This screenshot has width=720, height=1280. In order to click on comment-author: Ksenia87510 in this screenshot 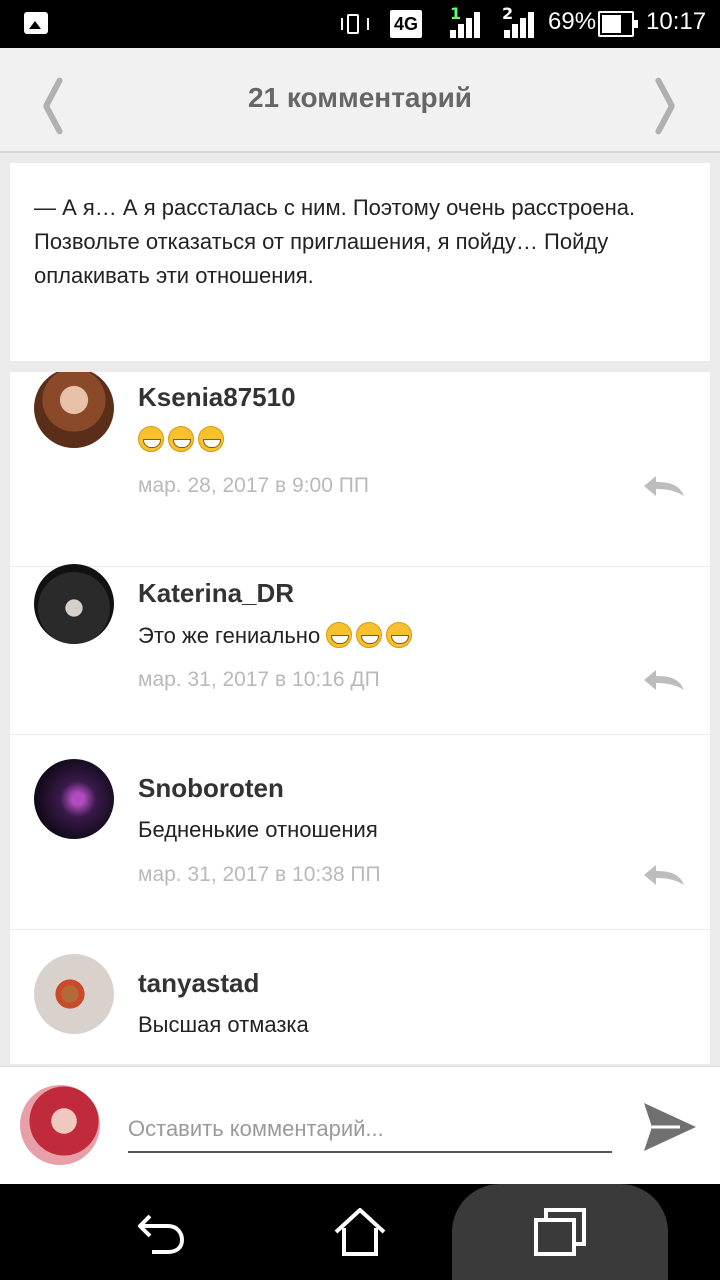, I will do `click(217, 397)`.